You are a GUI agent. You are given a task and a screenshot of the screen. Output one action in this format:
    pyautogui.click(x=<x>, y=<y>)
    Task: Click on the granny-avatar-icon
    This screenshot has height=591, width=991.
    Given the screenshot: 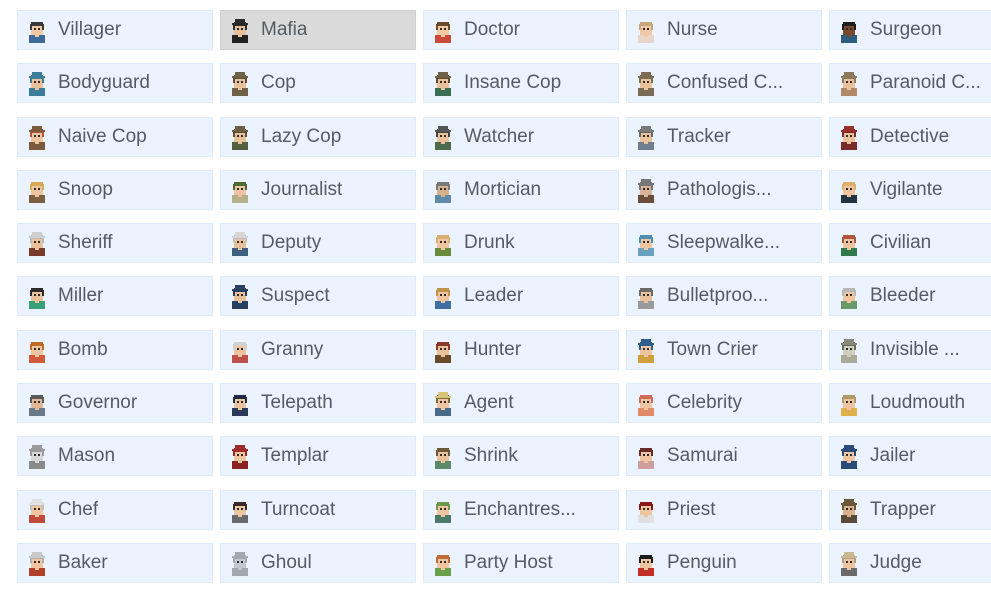 What is the action you would take?
    pyautogui.click(x=240, y=352)
    